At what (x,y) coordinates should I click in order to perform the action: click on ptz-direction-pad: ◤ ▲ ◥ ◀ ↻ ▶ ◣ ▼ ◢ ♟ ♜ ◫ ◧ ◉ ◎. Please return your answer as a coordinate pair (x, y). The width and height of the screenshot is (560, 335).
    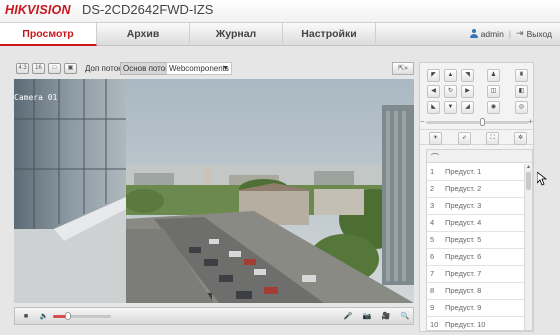
    Looking at the image, I should click on (477, 92).